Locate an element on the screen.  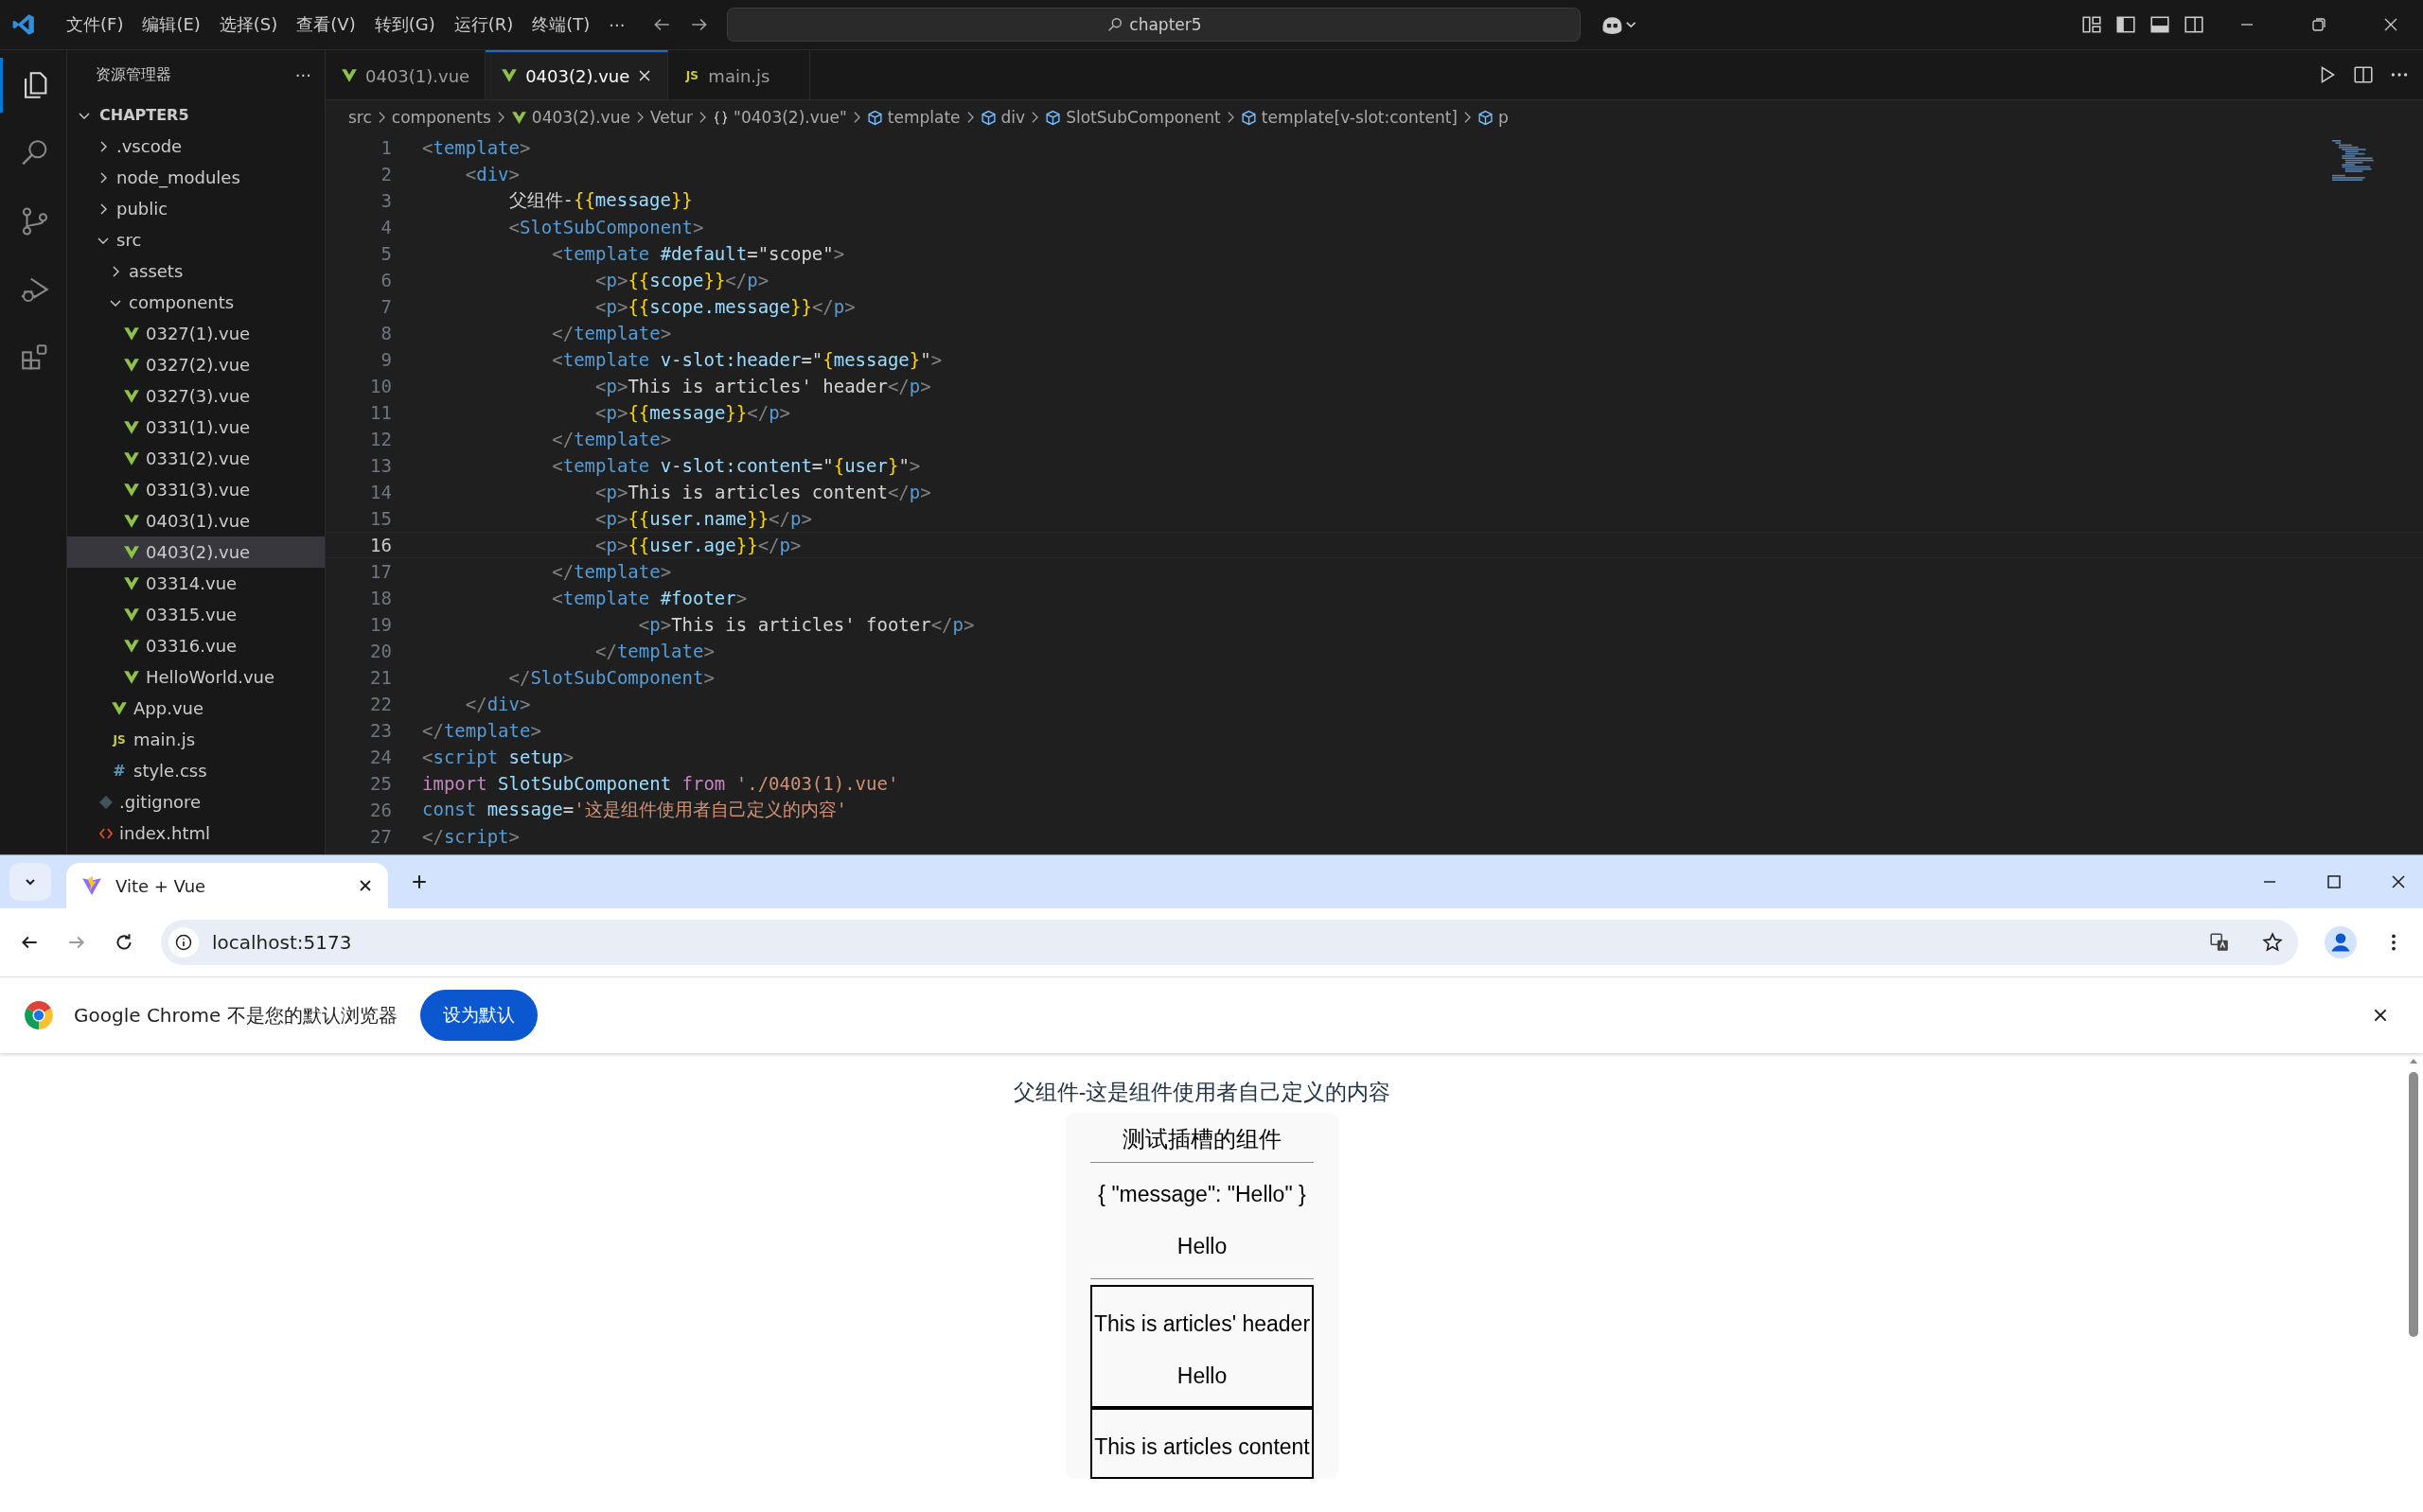
code-line: <SlotSubComponent> is located at coordinates (605, 227).